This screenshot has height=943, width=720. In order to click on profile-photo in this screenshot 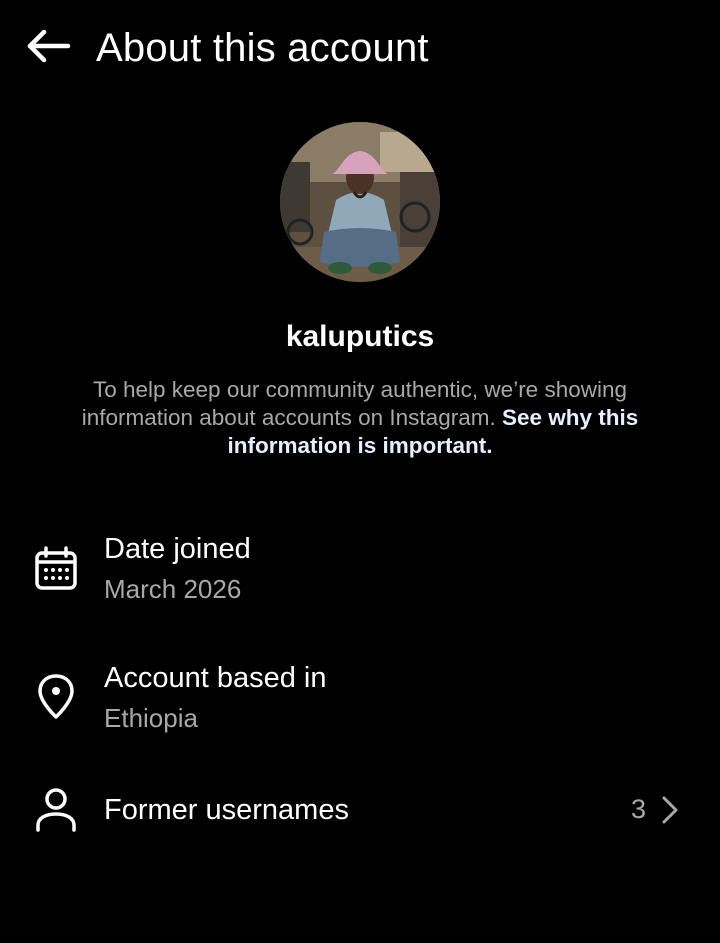, I will do `click(360, 202)`.